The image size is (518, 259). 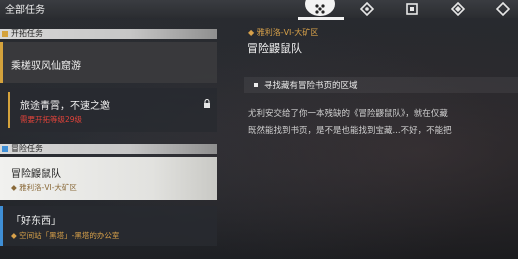 What do you see at coordinates (348, 114) in the screenshot?
I see `detail-description-line-1: 尤利安交给了你一本残缺的《冒险鼹鼠队》，就在仅藏` at bounding box center [348, 114].